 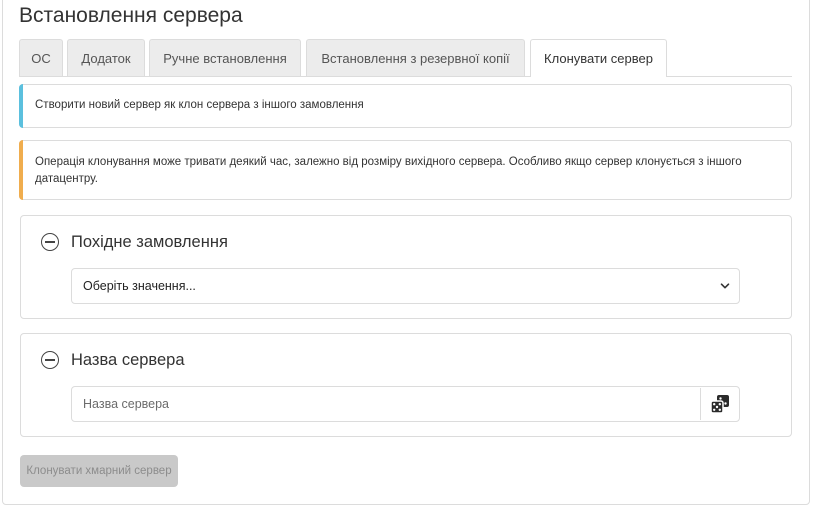 I want to click on server-name-input-group, so click(x=405, y=404).